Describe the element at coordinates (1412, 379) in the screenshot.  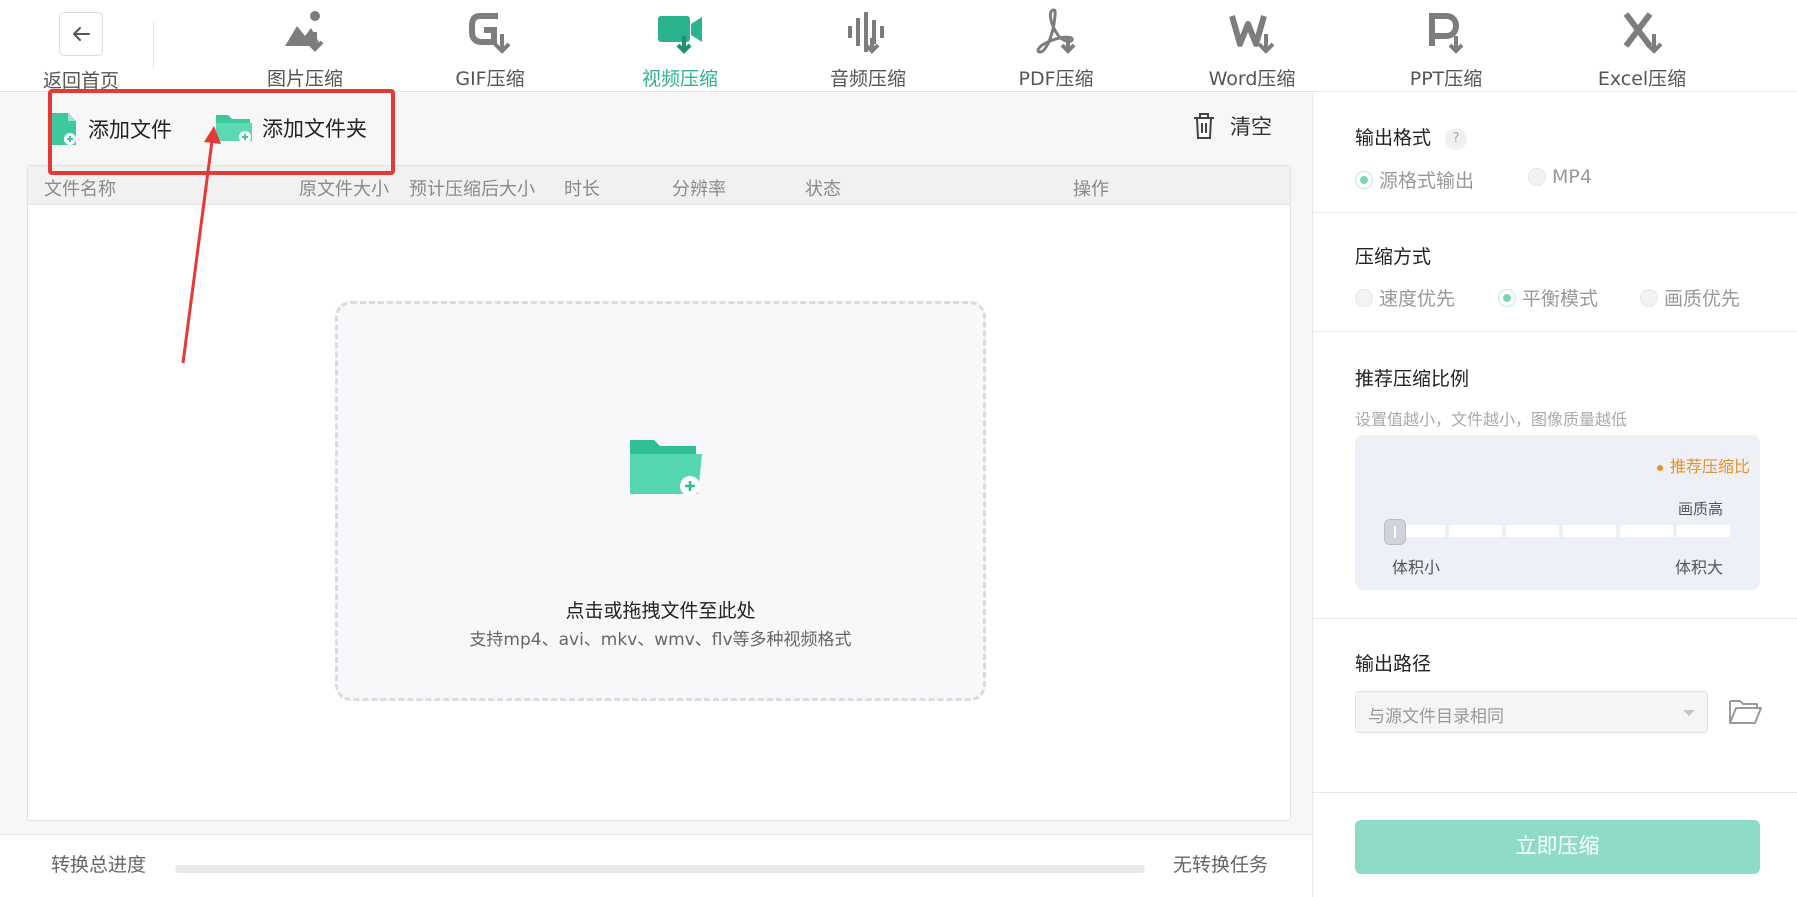
I see `compress-ratio-title: 推荐压缩比例` at that location.